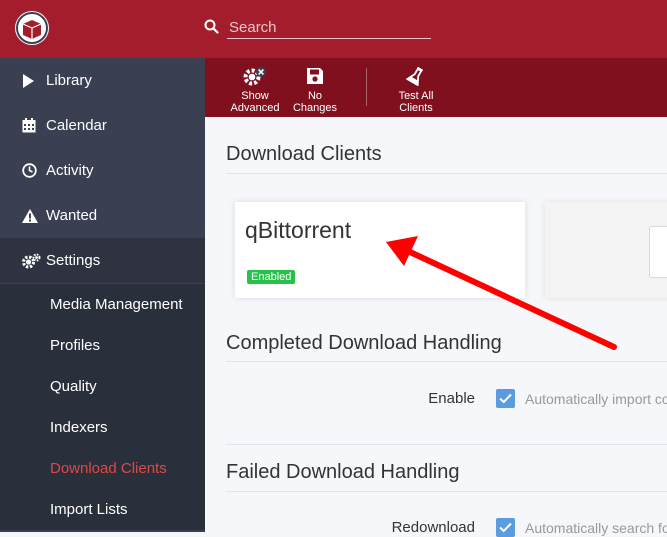 The image size is (667, 537). Describe the element at coordinates (89, 509) in the screenshot. I see `sidebar-sub-label: Import Lists` at that location.